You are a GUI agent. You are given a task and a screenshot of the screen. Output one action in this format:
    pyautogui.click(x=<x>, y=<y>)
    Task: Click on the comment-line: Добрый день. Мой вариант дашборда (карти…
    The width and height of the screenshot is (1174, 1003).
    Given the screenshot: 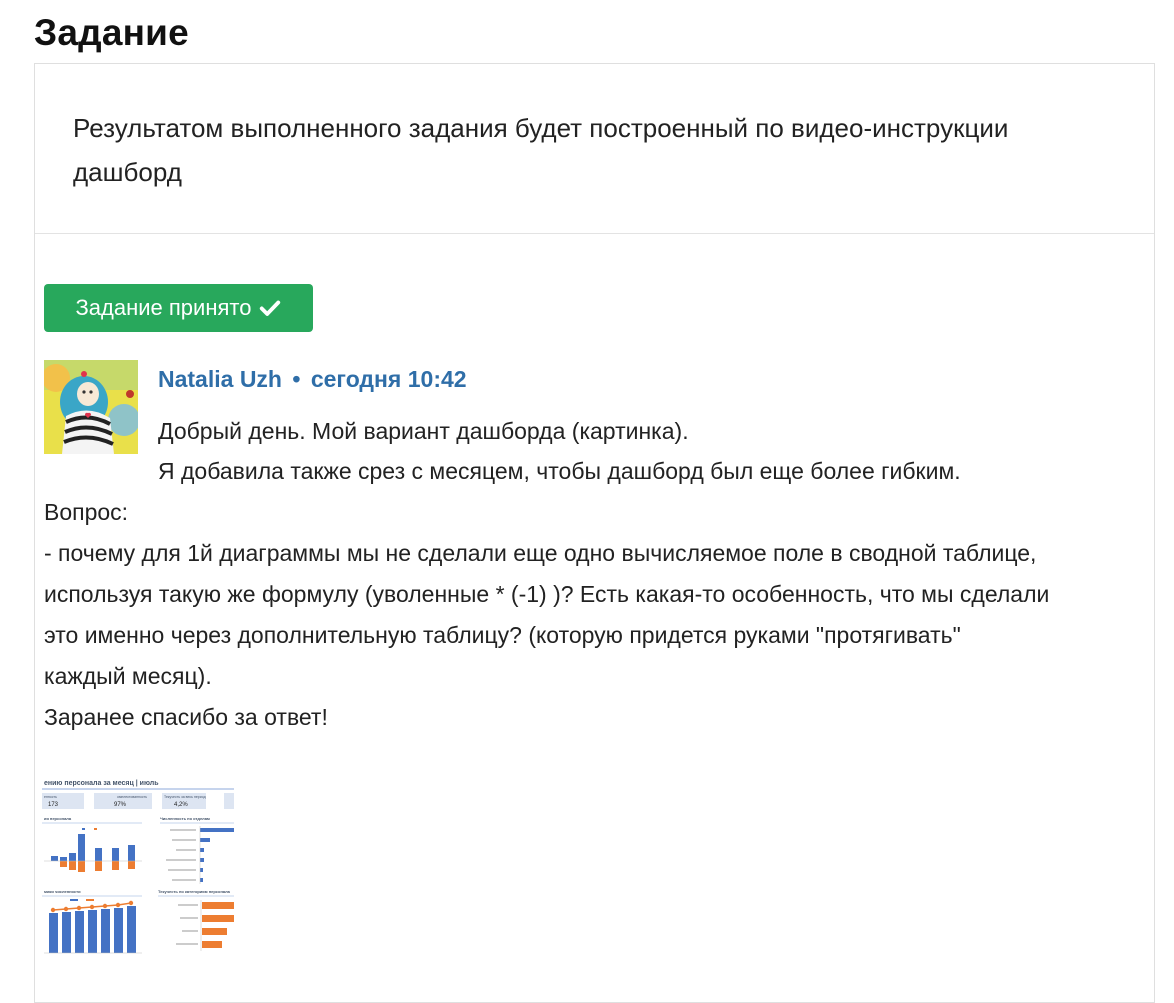 What is the action you would take?
    pyautogui.click(x=423, y=431)
    